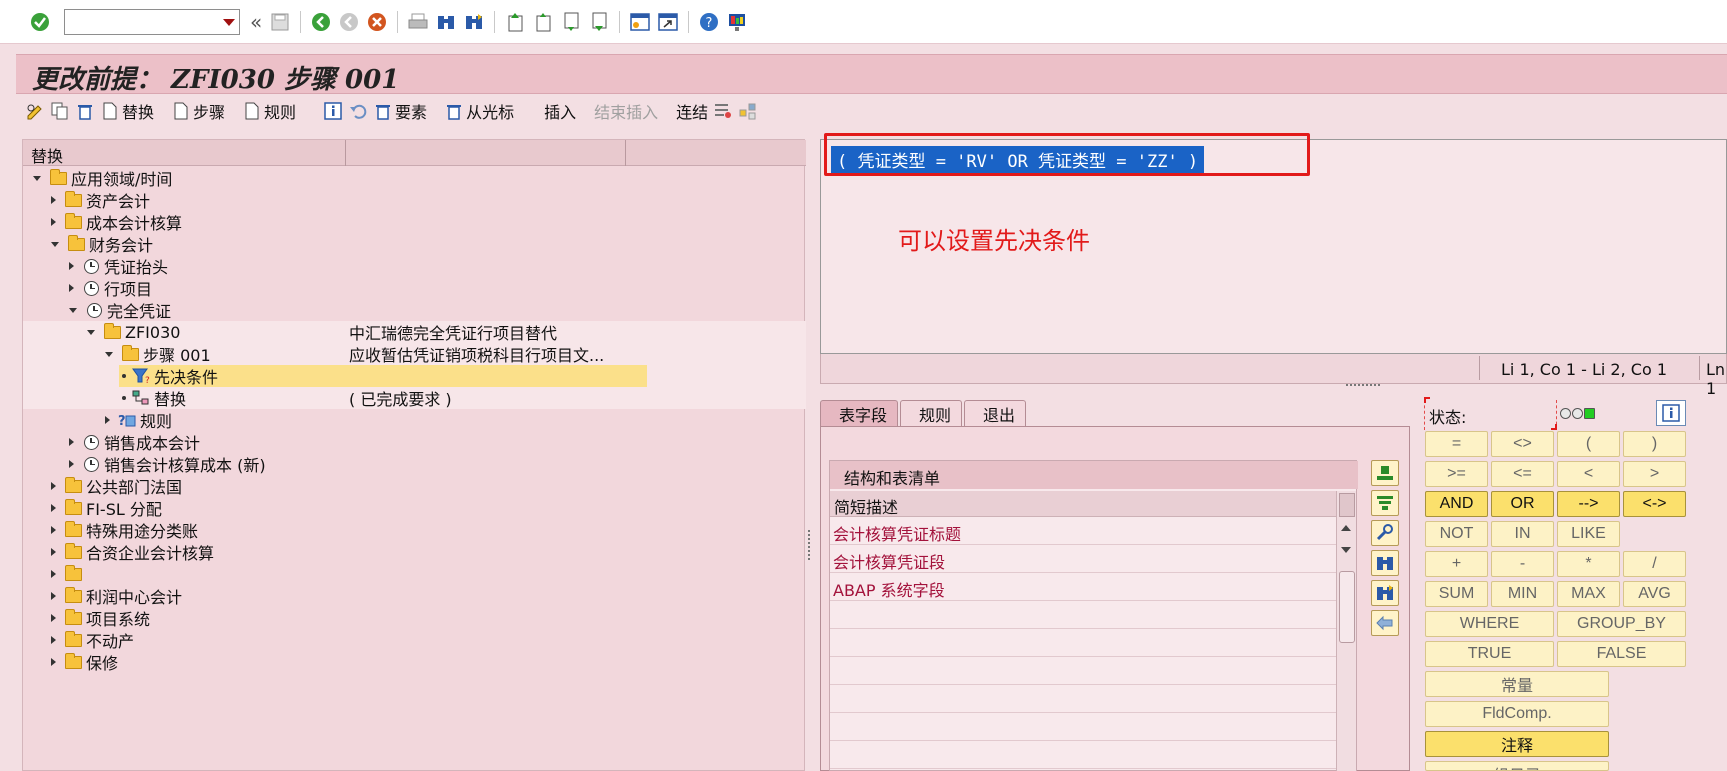 Image resolution: width=1727 pixels, height=771 pixels. I want to click on tab-rules: 规则, so click(931, 413).